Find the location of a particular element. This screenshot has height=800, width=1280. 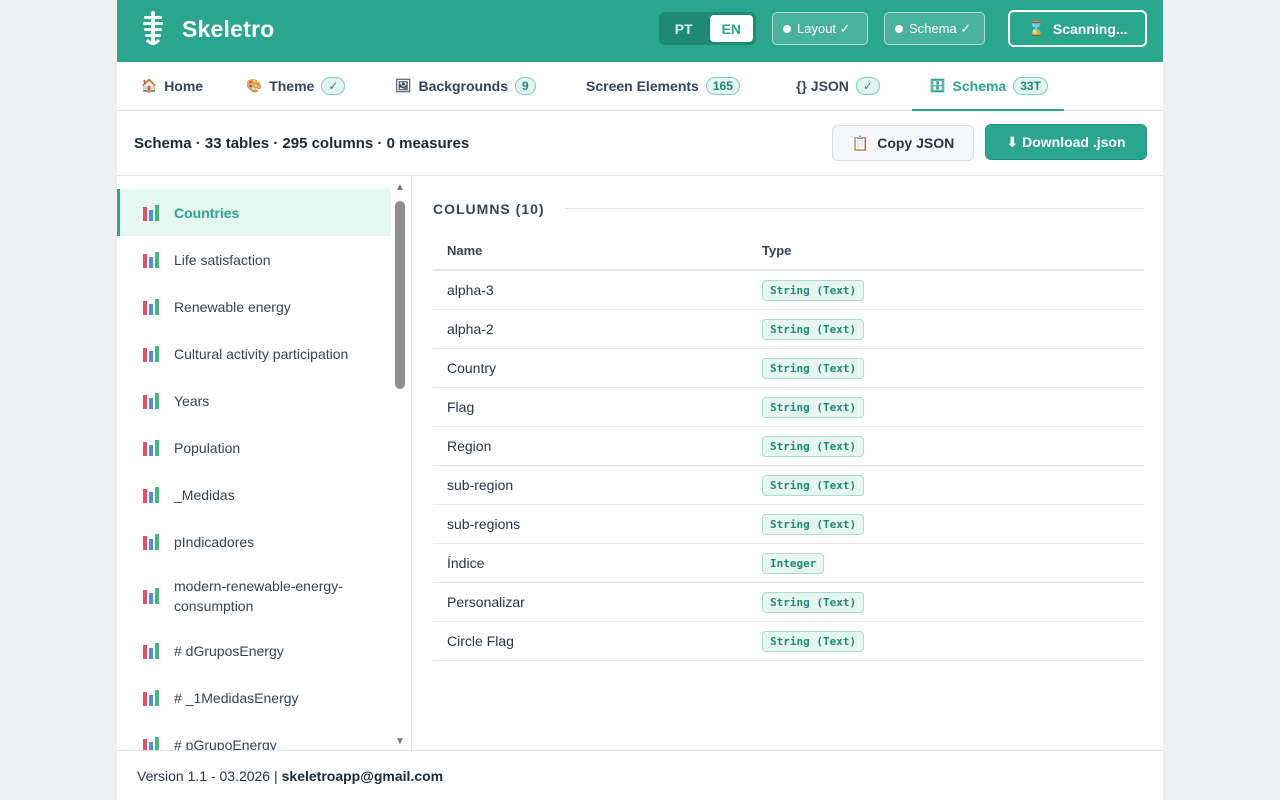

tab-home: 🏠 Home is located at coordinates (172, 86).